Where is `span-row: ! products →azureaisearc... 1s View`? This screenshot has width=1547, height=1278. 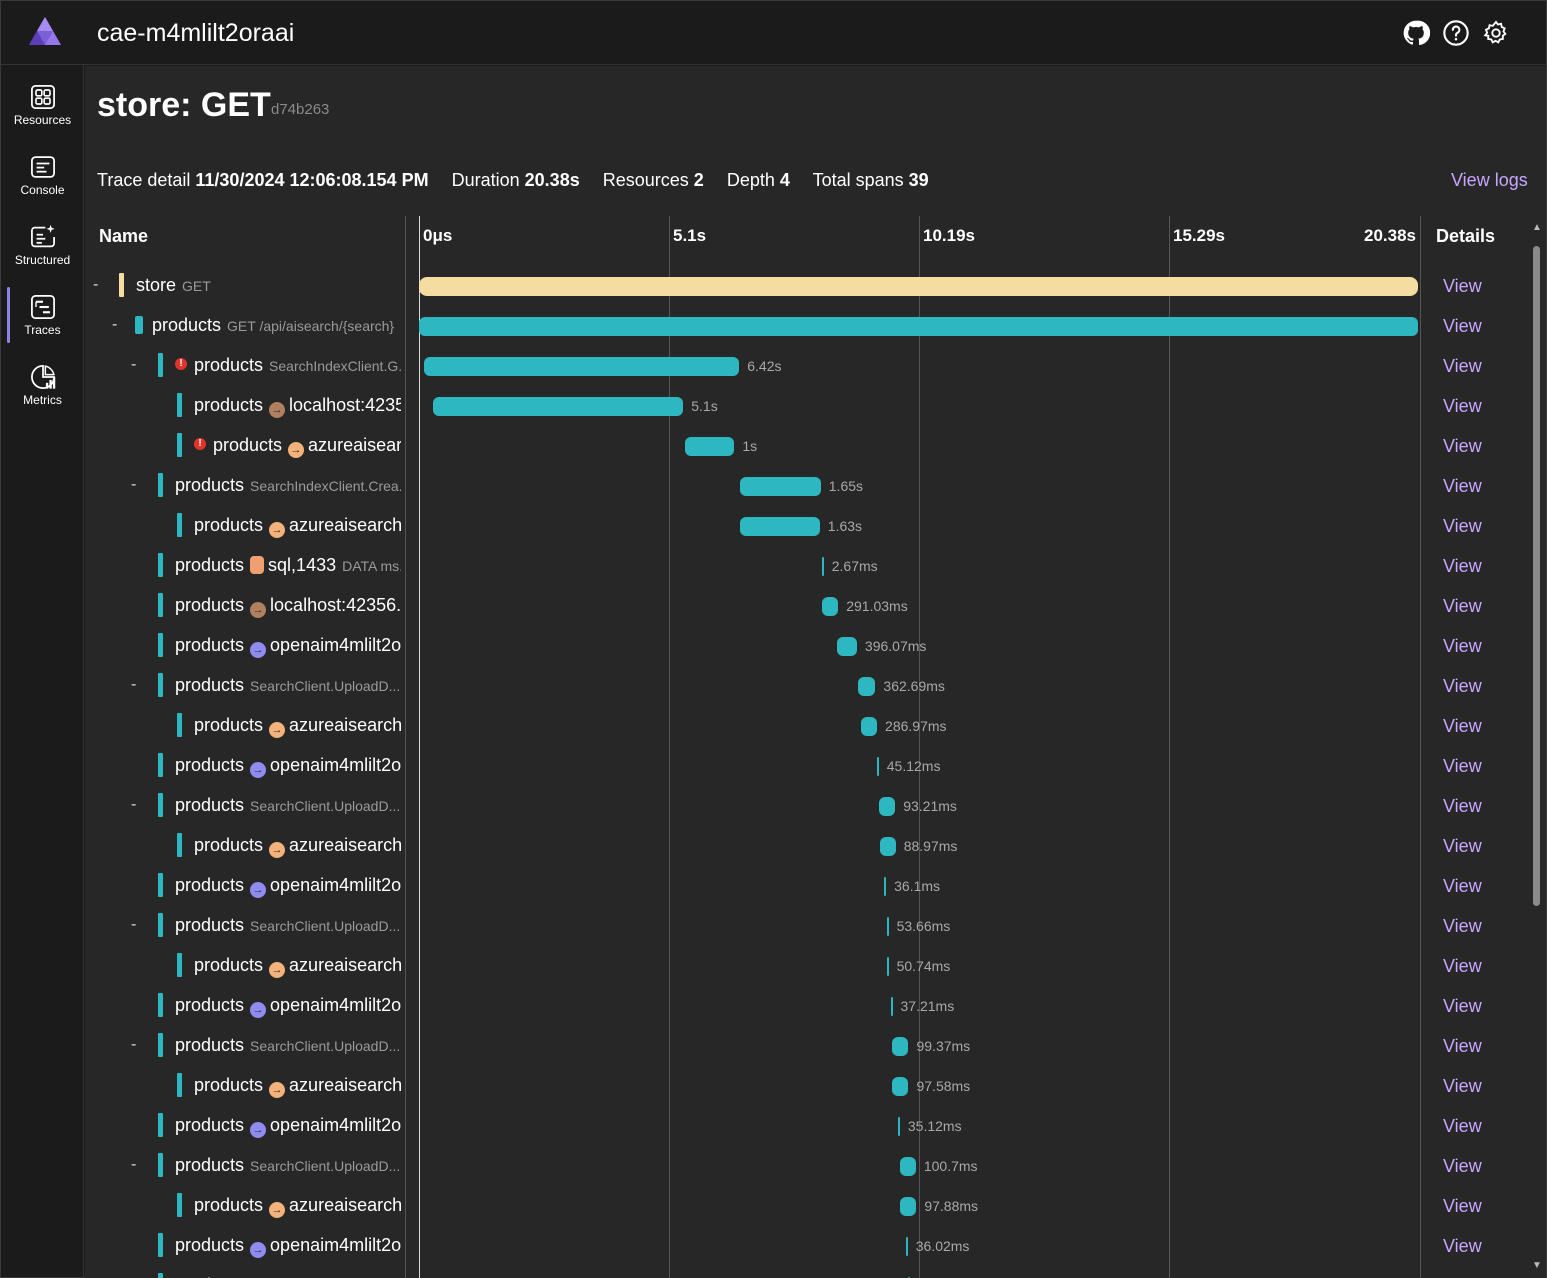
span-row: ! products →azureaisearc... 1s View is located at coordinates (805, 446).